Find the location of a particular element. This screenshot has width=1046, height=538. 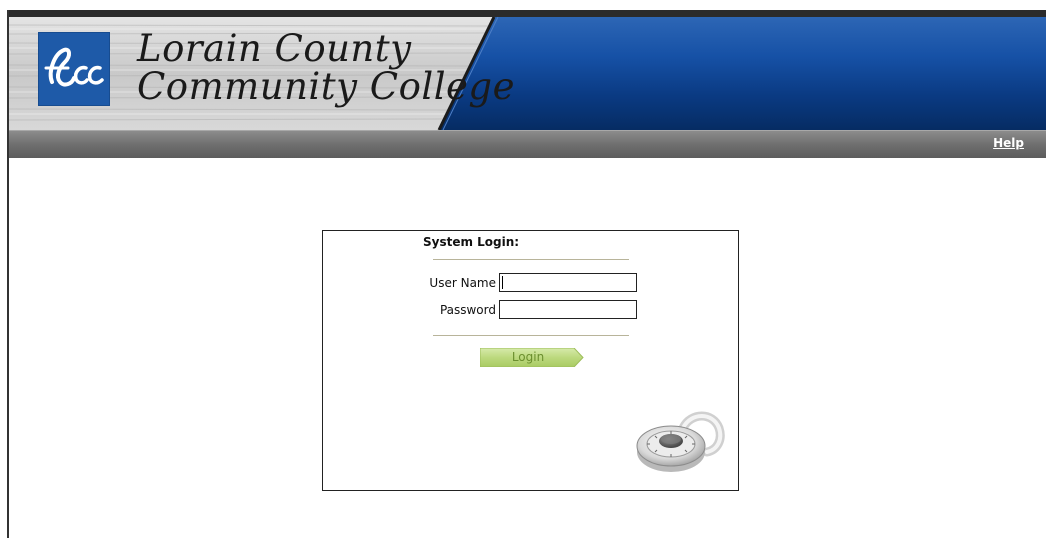

username-label: User Name is located at coordinates (462, 283).